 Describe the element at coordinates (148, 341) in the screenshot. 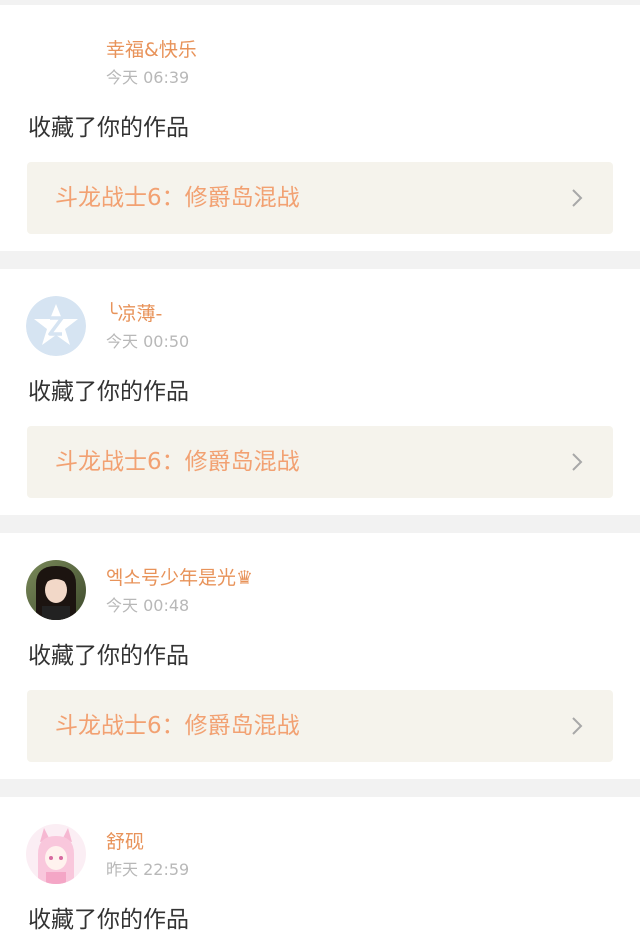

I see `timestamp: 今天 00:50` at that location.